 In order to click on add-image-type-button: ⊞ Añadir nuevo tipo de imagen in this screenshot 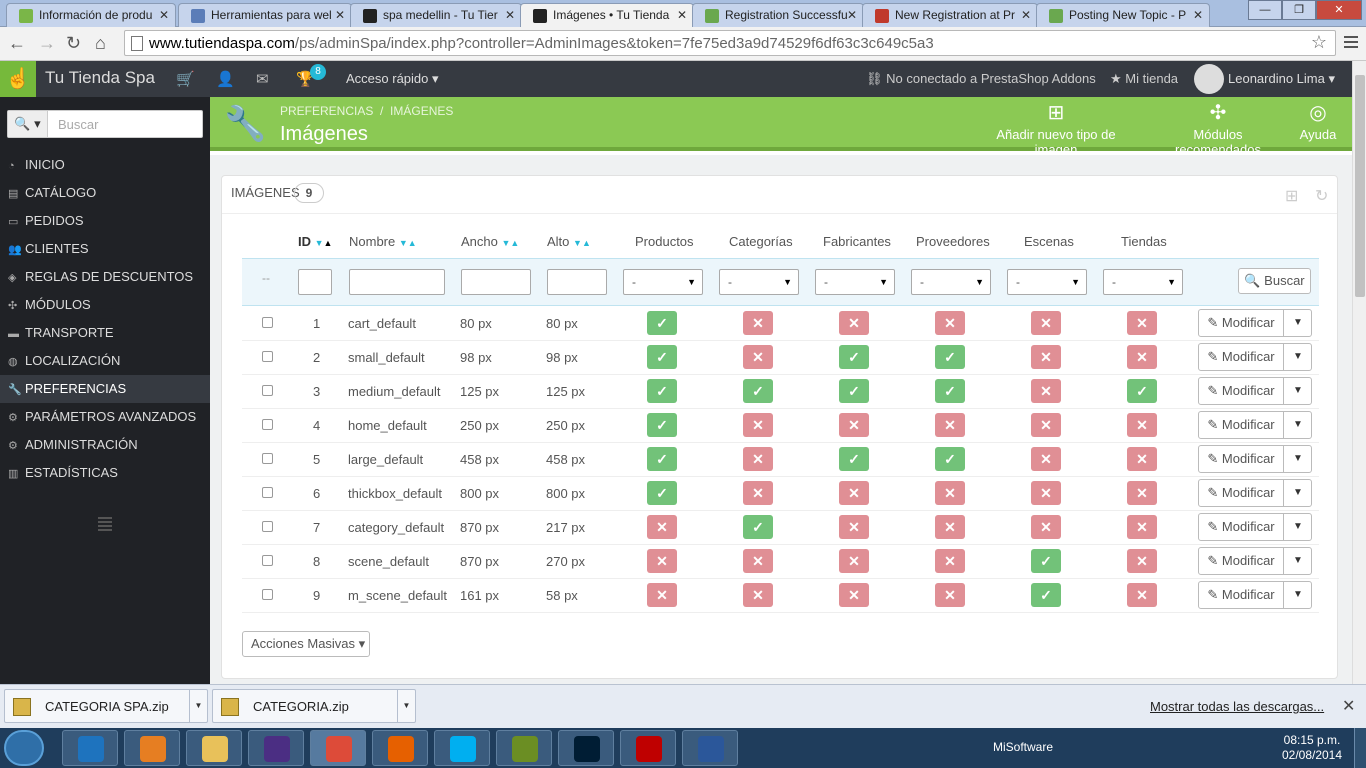, I will do `click(1056, 129)`.